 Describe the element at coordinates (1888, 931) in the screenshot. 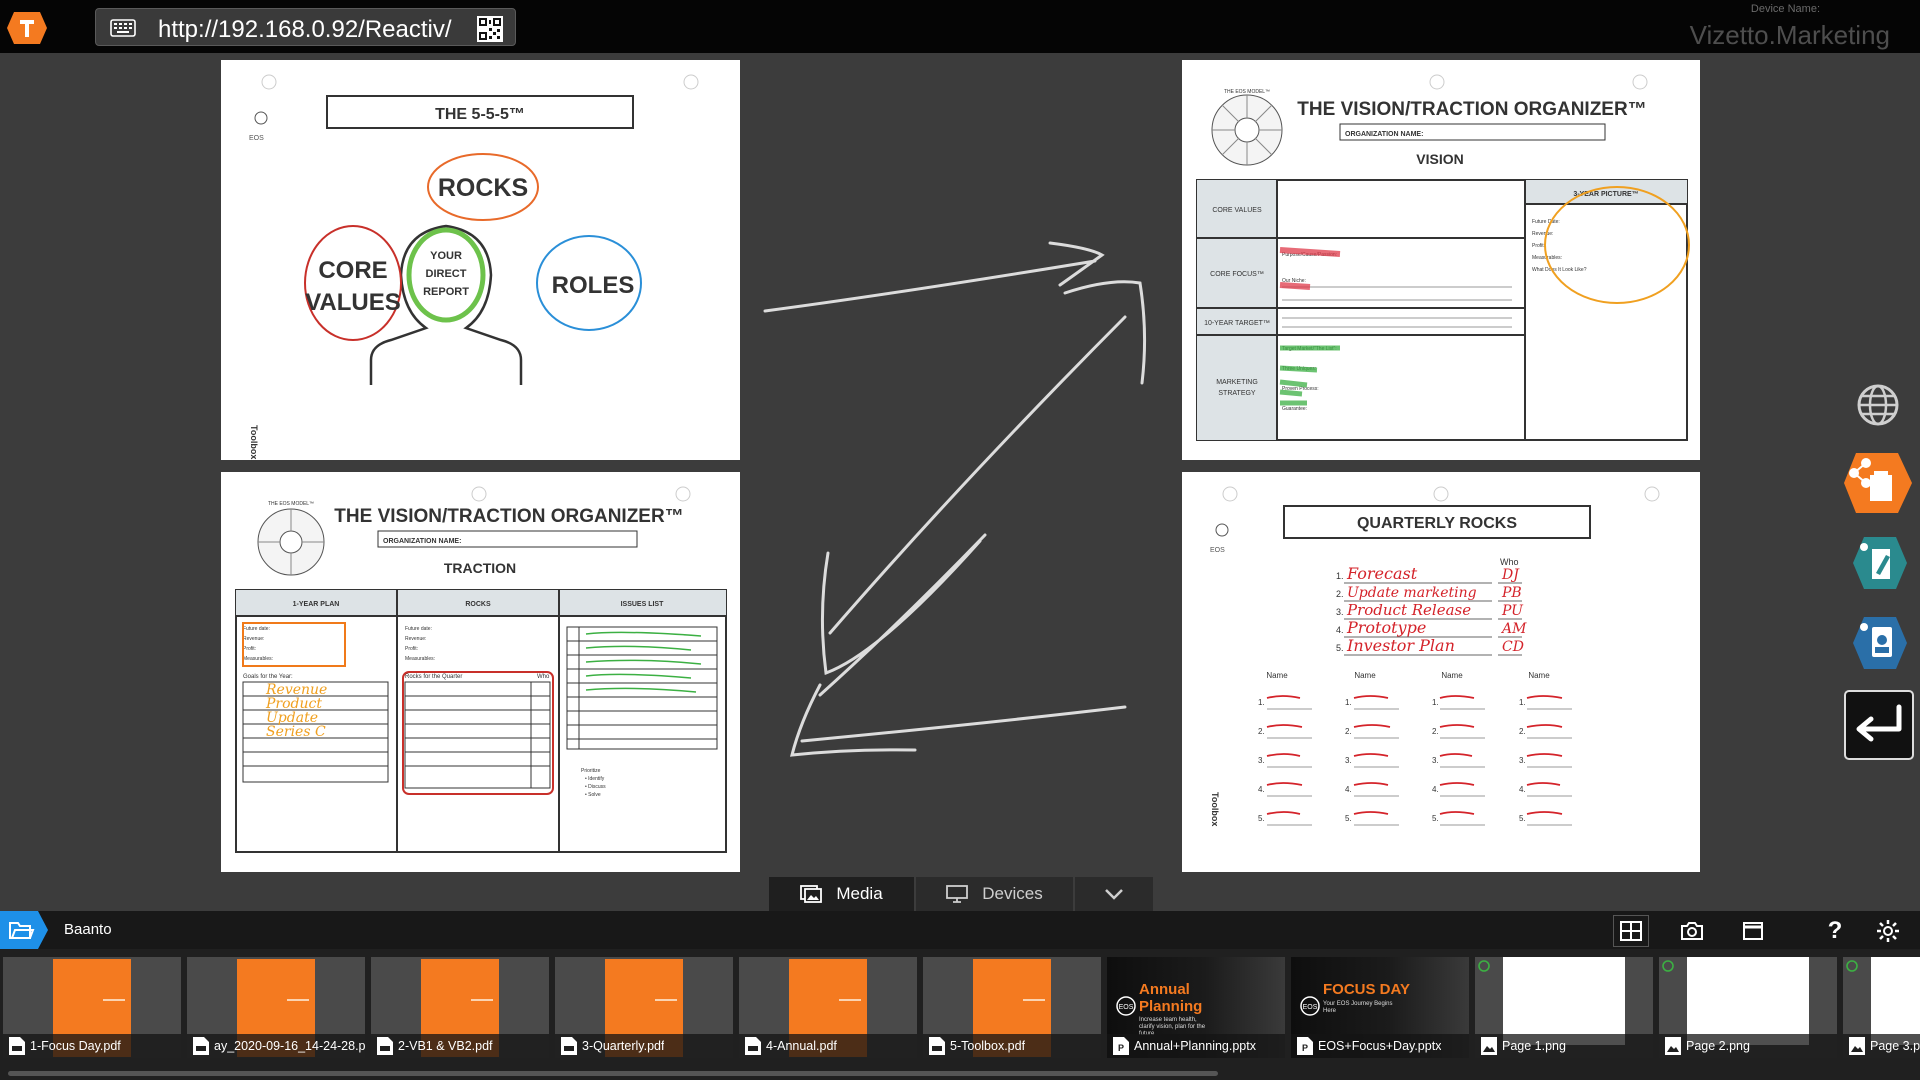

I see `settings-button` at that location.